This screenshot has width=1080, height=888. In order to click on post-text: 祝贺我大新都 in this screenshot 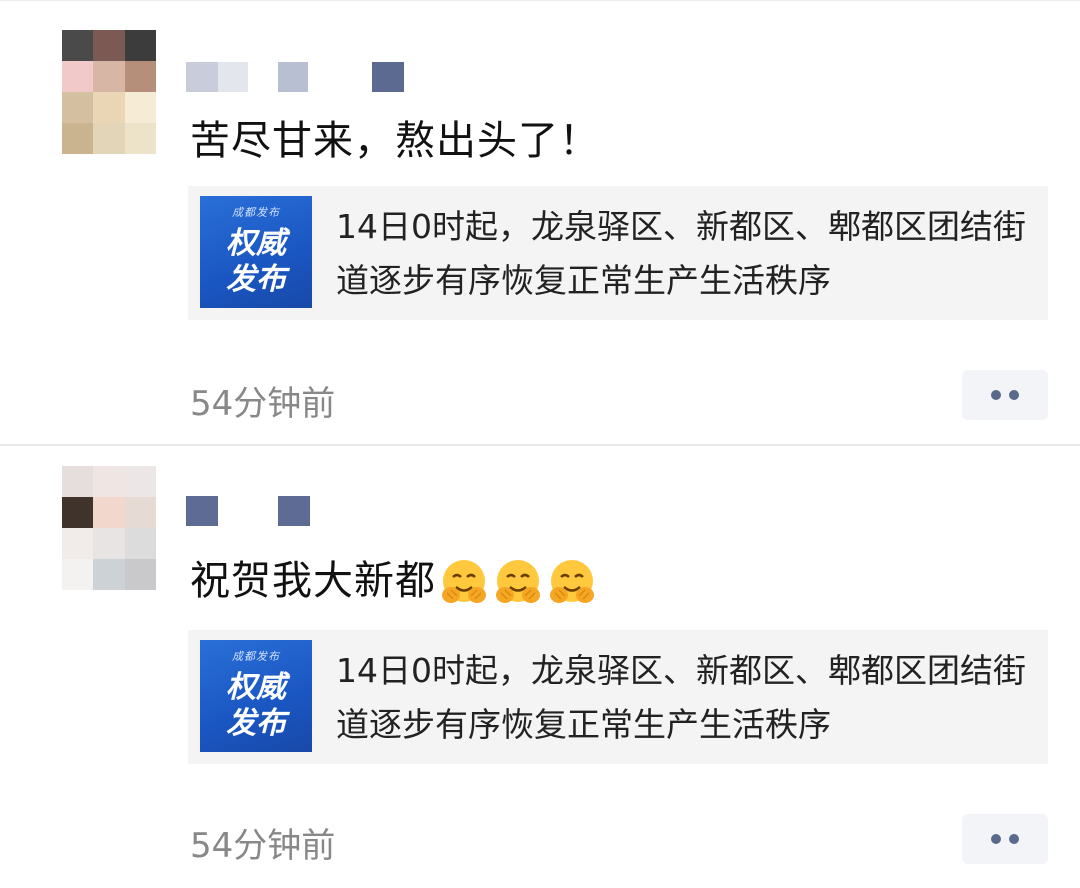, I will do `click(395, 578)`.